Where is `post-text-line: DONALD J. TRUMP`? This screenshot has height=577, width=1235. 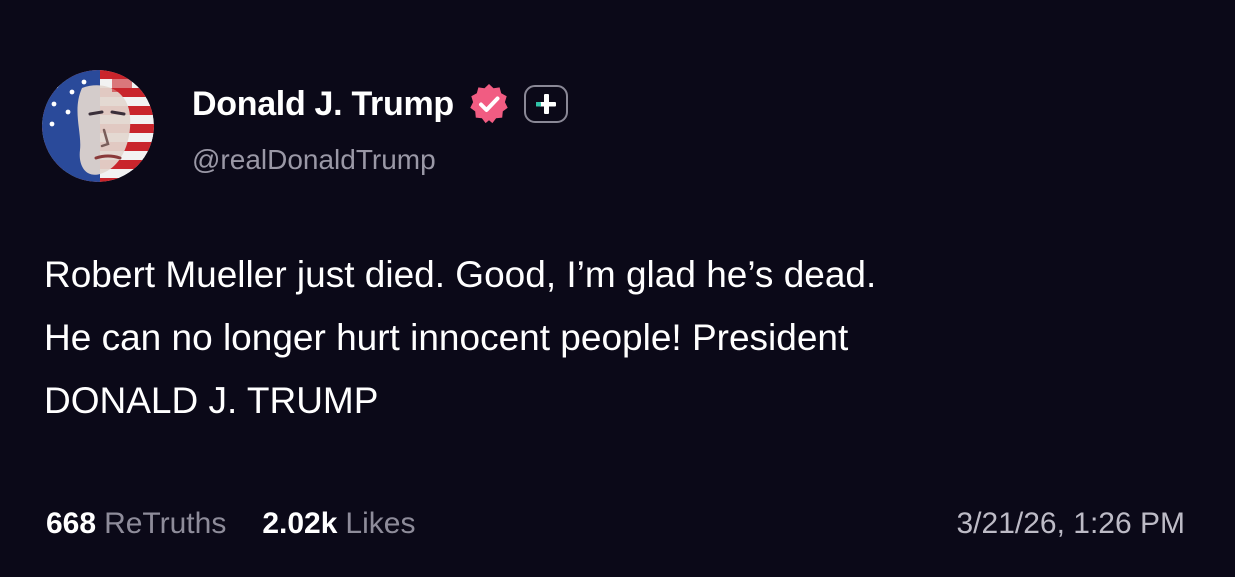
post-text-line: DONALD J. TRUMP is located at coordinates (211, 400).